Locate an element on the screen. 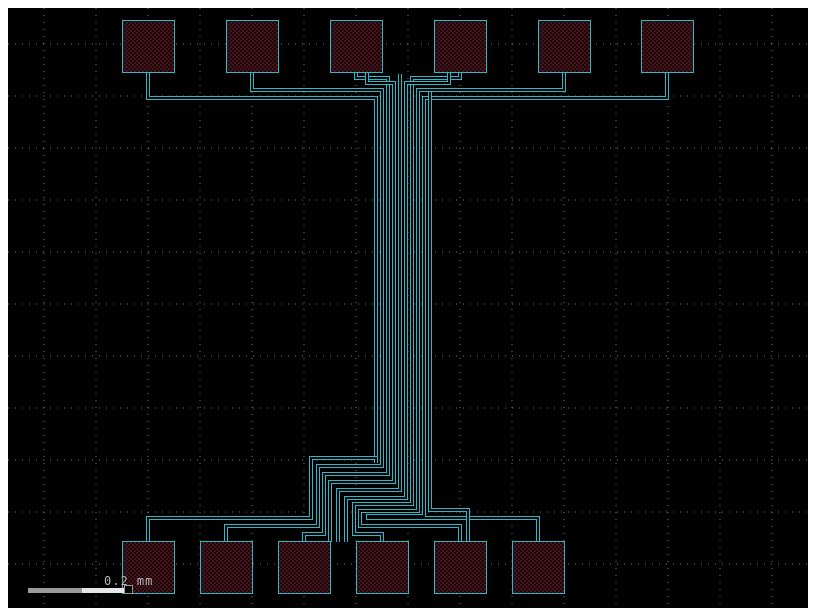 This screenshot has width=816, height=616. scale-bar: 0.2 mm is located at coordinates (90, 584).